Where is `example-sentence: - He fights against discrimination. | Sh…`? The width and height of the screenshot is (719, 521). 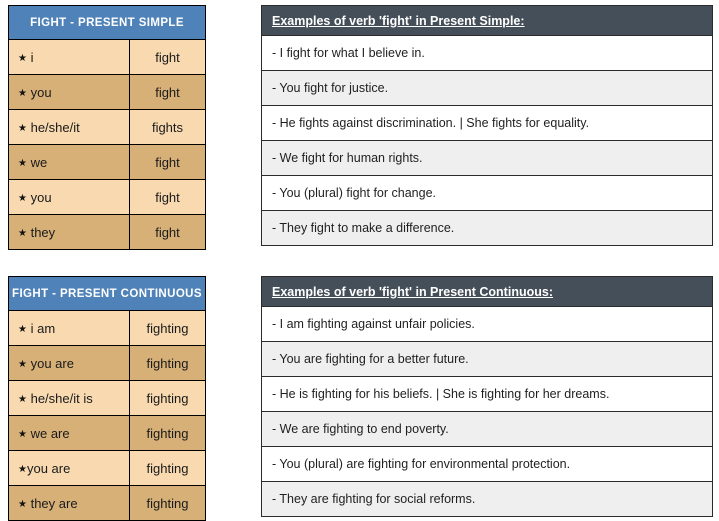 example-sentence: - He fights against discrimination. | Sh… is located at coordinates (487, 123).